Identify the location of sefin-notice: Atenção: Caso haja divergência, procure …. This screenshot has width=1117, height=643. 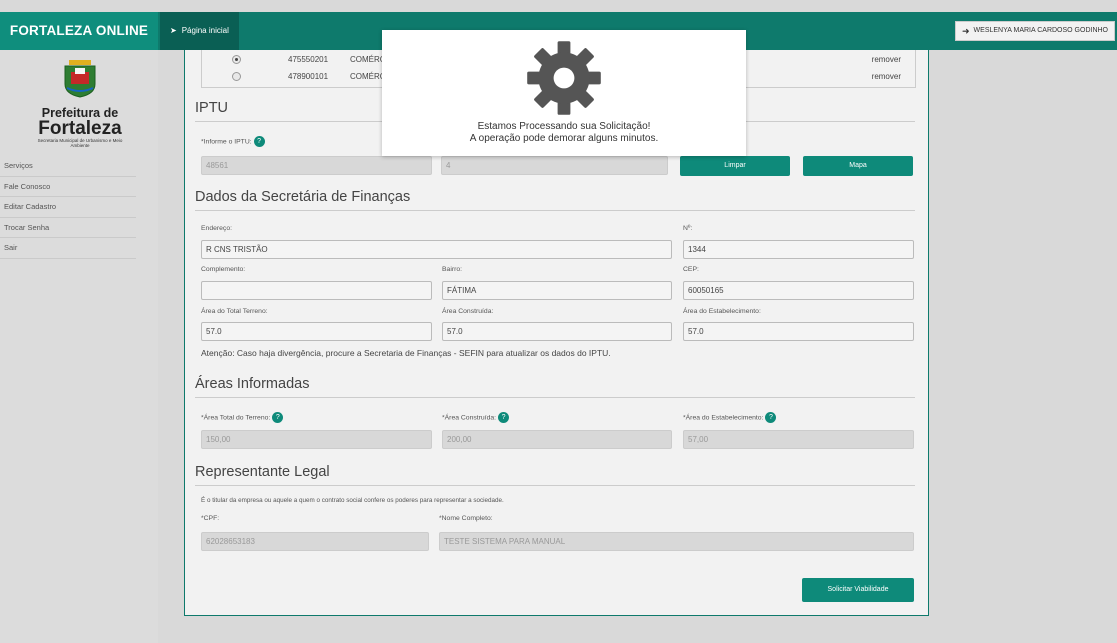
(406, 353).